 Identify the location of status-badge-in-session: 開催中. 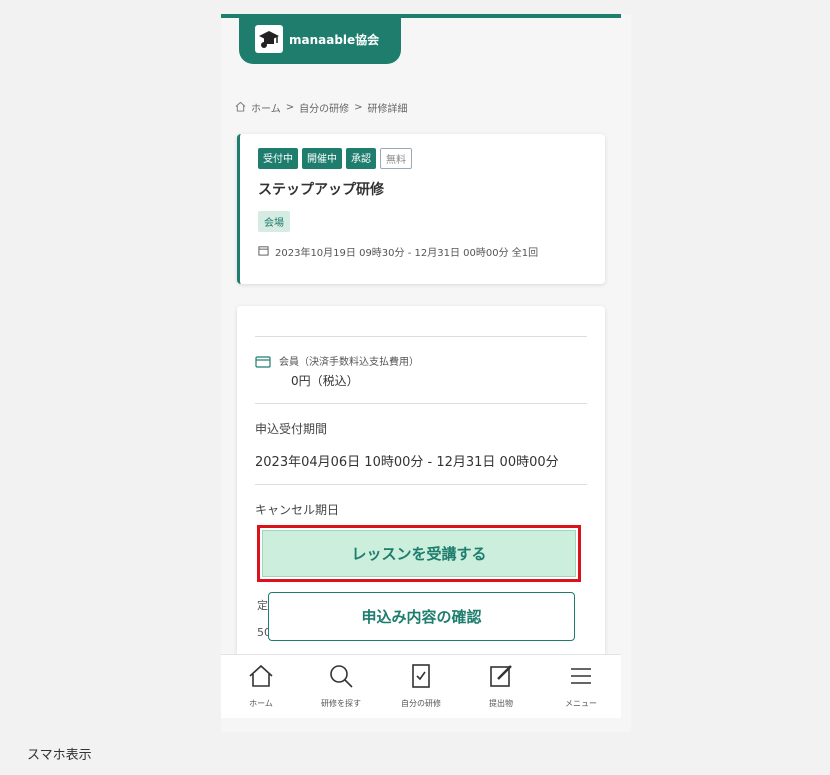
(322, 158).